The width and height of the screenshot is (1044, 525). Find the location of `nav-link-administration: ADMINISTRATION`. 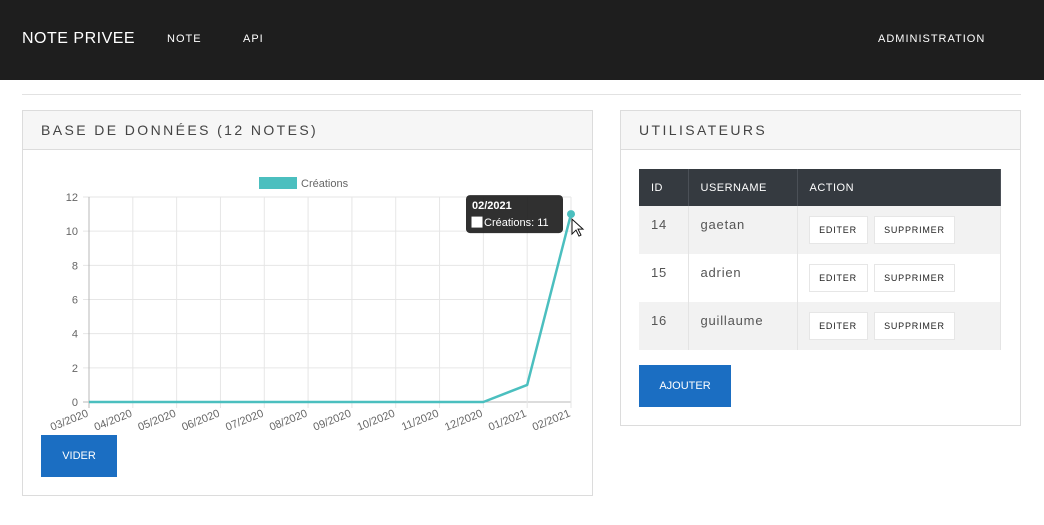

nav-link-administration: ADMINISTRATION is located at coordinates (931, 39).